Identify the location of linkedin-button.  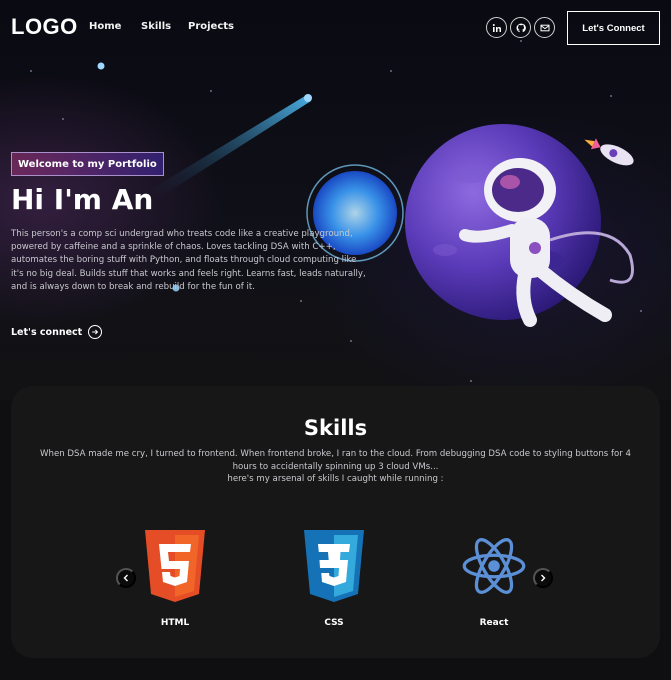
(496, 27).